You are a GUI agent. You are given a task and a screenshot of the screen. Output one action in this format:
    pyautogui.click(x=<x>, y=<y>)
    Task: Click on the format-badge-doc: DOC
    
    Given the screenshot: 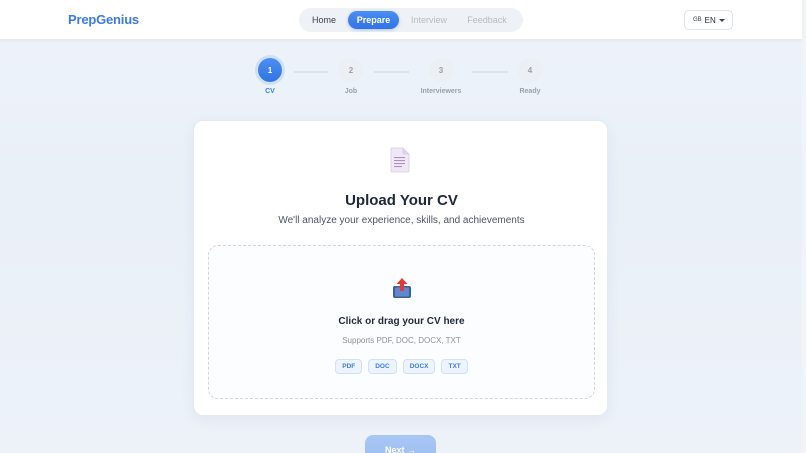 What is the action you would take?
    pyautogui.click(x=382, y=366)
    